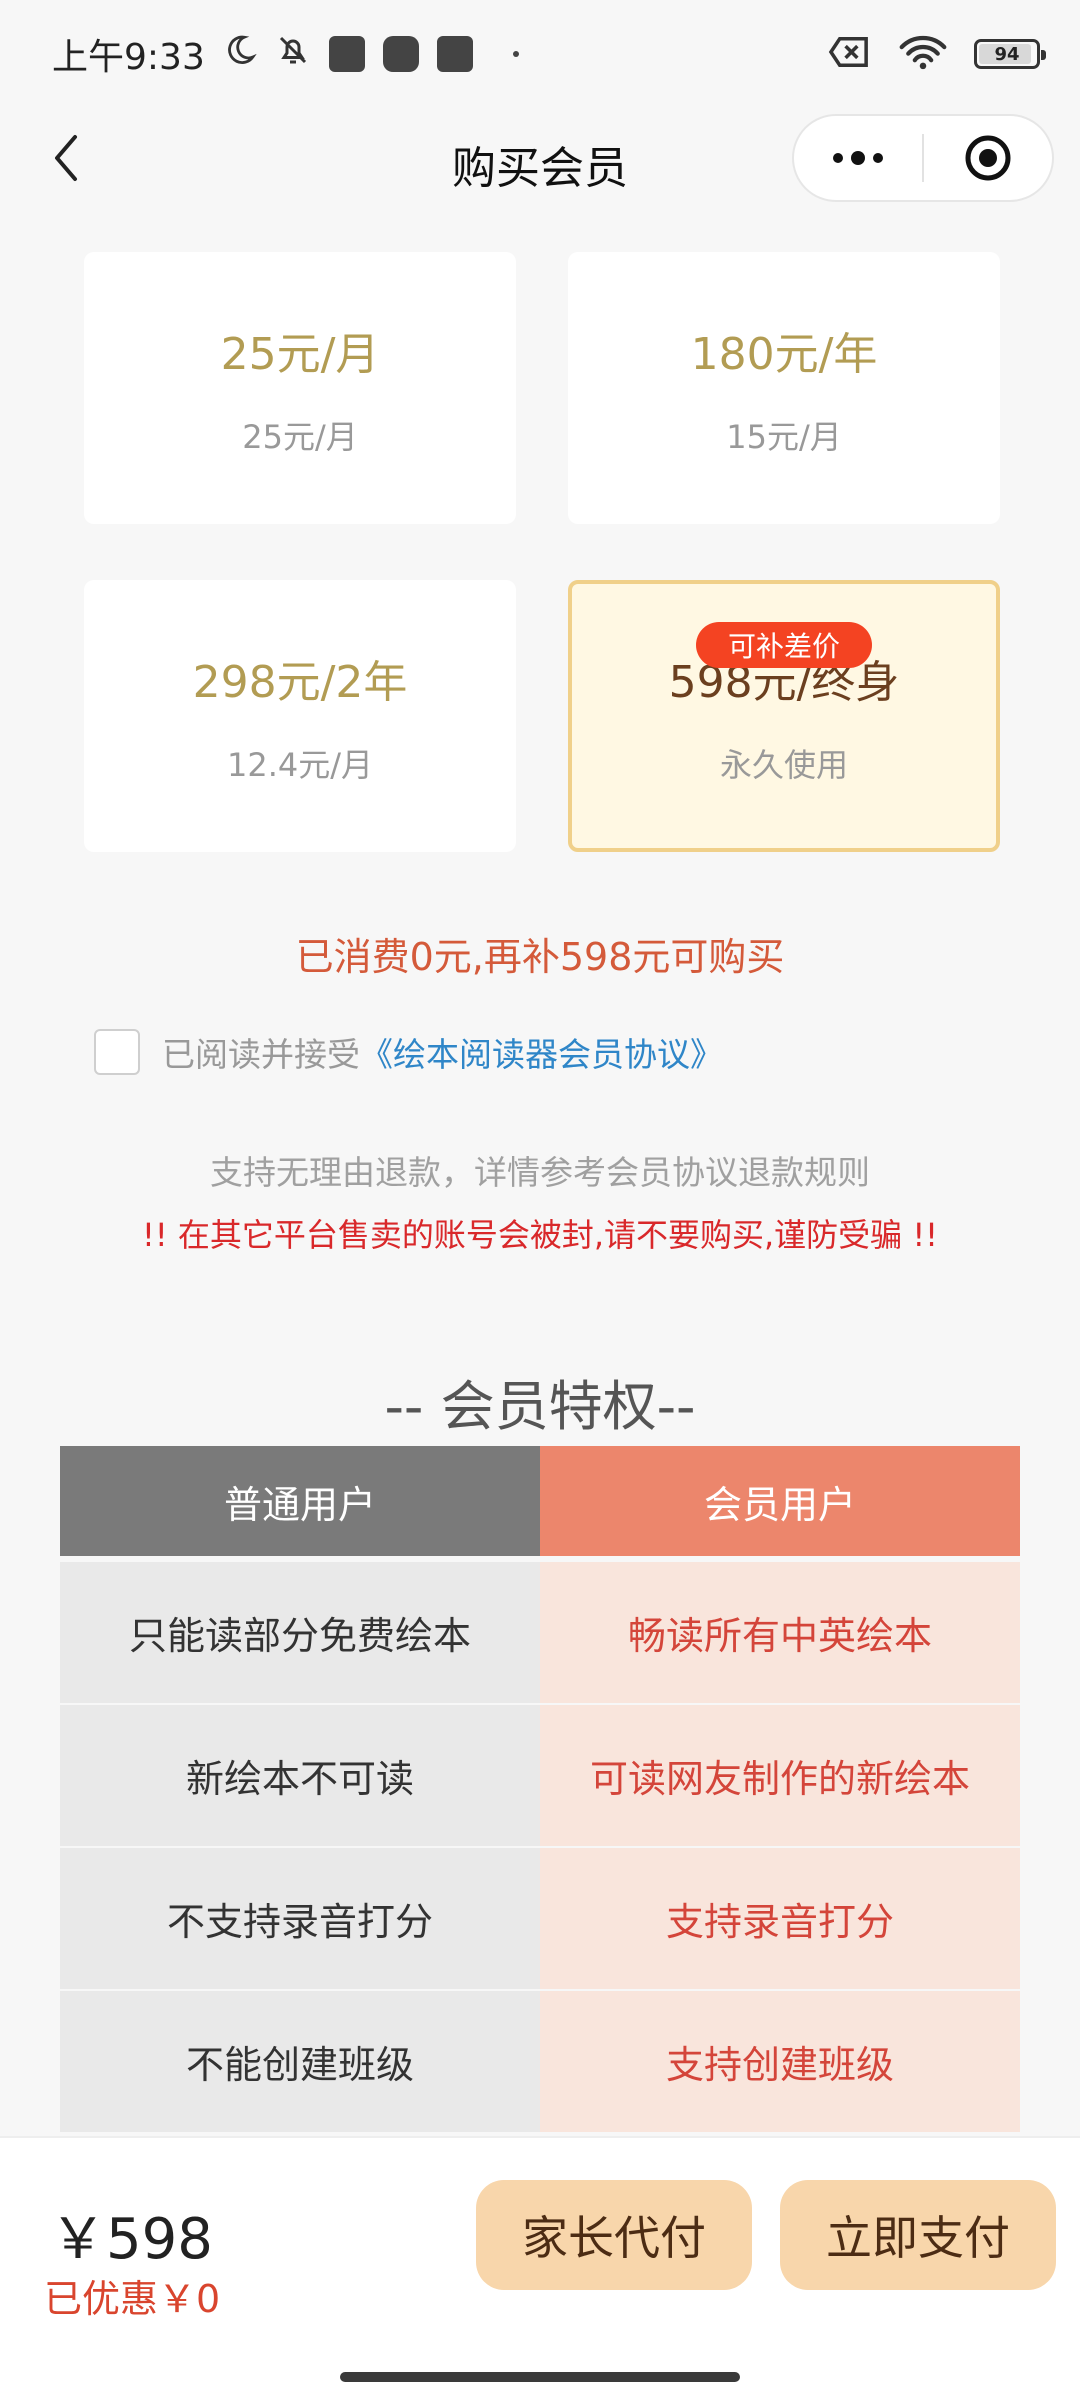 Image resolution: width=1080 pixels, height=2400 pixels. I want to click on member-cell: 可读网友制作的新绘本, so click(780, 1775).